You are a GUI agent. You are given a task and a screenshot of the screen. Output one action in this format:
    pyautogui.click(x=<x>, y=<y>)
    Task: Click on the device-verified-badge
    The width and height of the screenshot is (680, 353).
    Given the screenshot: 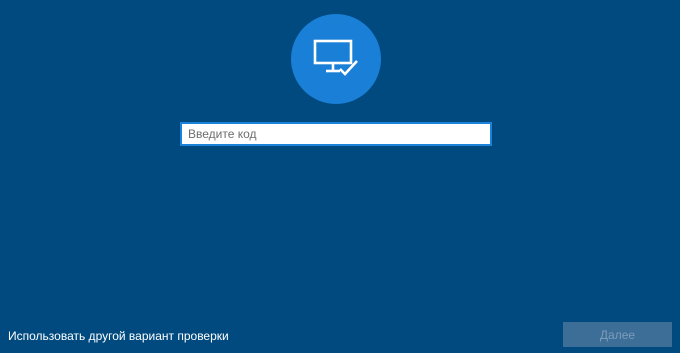 What is the action you would take?
    pyautogui.click(x=336, y=59)
    